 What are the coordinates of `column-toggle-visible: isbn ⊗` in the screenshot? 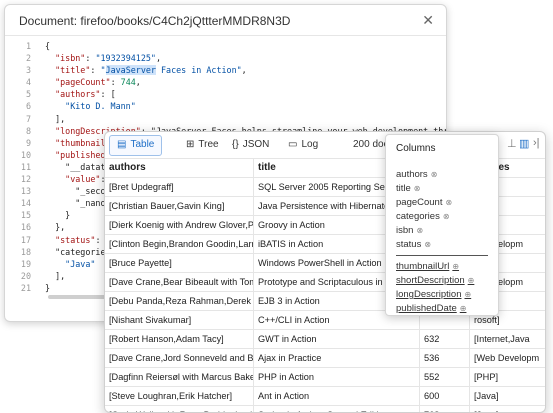 It's located at (409, 230).